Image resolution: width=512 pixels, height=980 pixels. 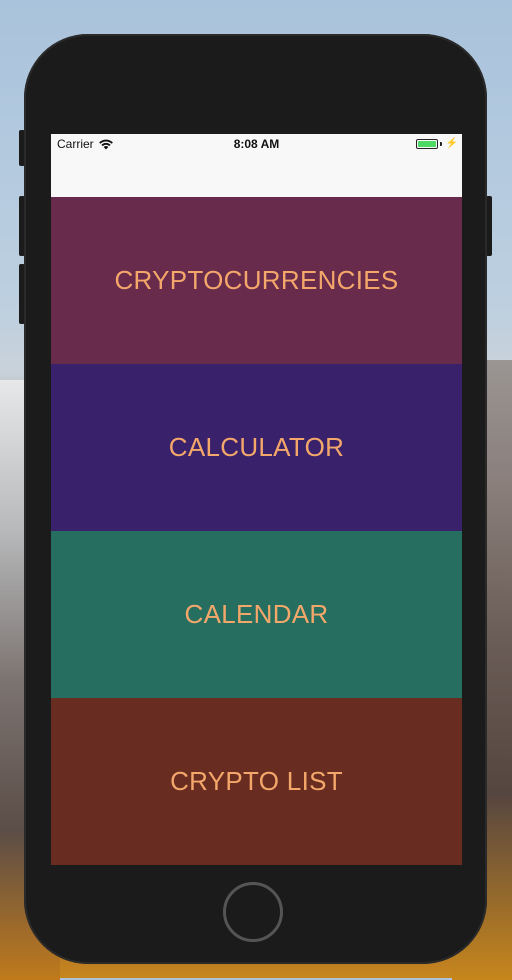 I want to click on menu-item-cryptocurrencies: CRYPTOCURRENCIES, so click(x=256, y=280).